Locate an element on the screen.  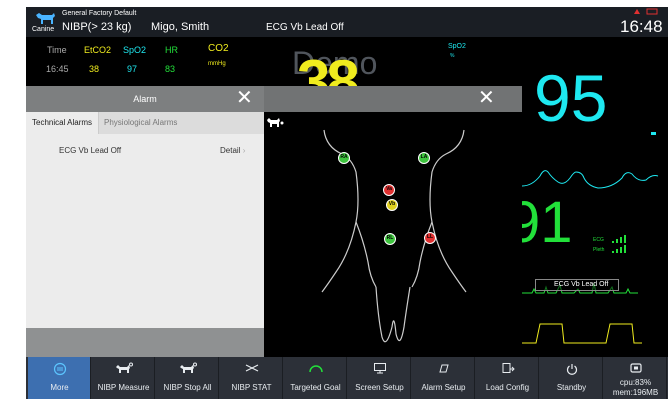
hr-label: HR is located at coordinates (171, 50).